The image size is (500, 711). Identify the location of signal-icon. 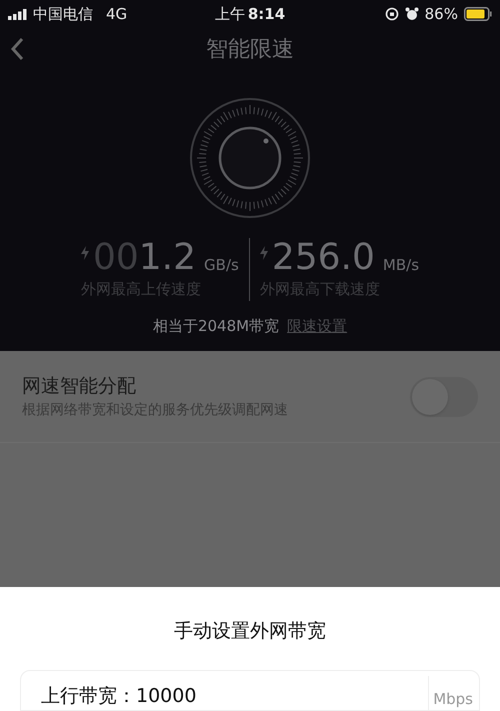
(18, 14).